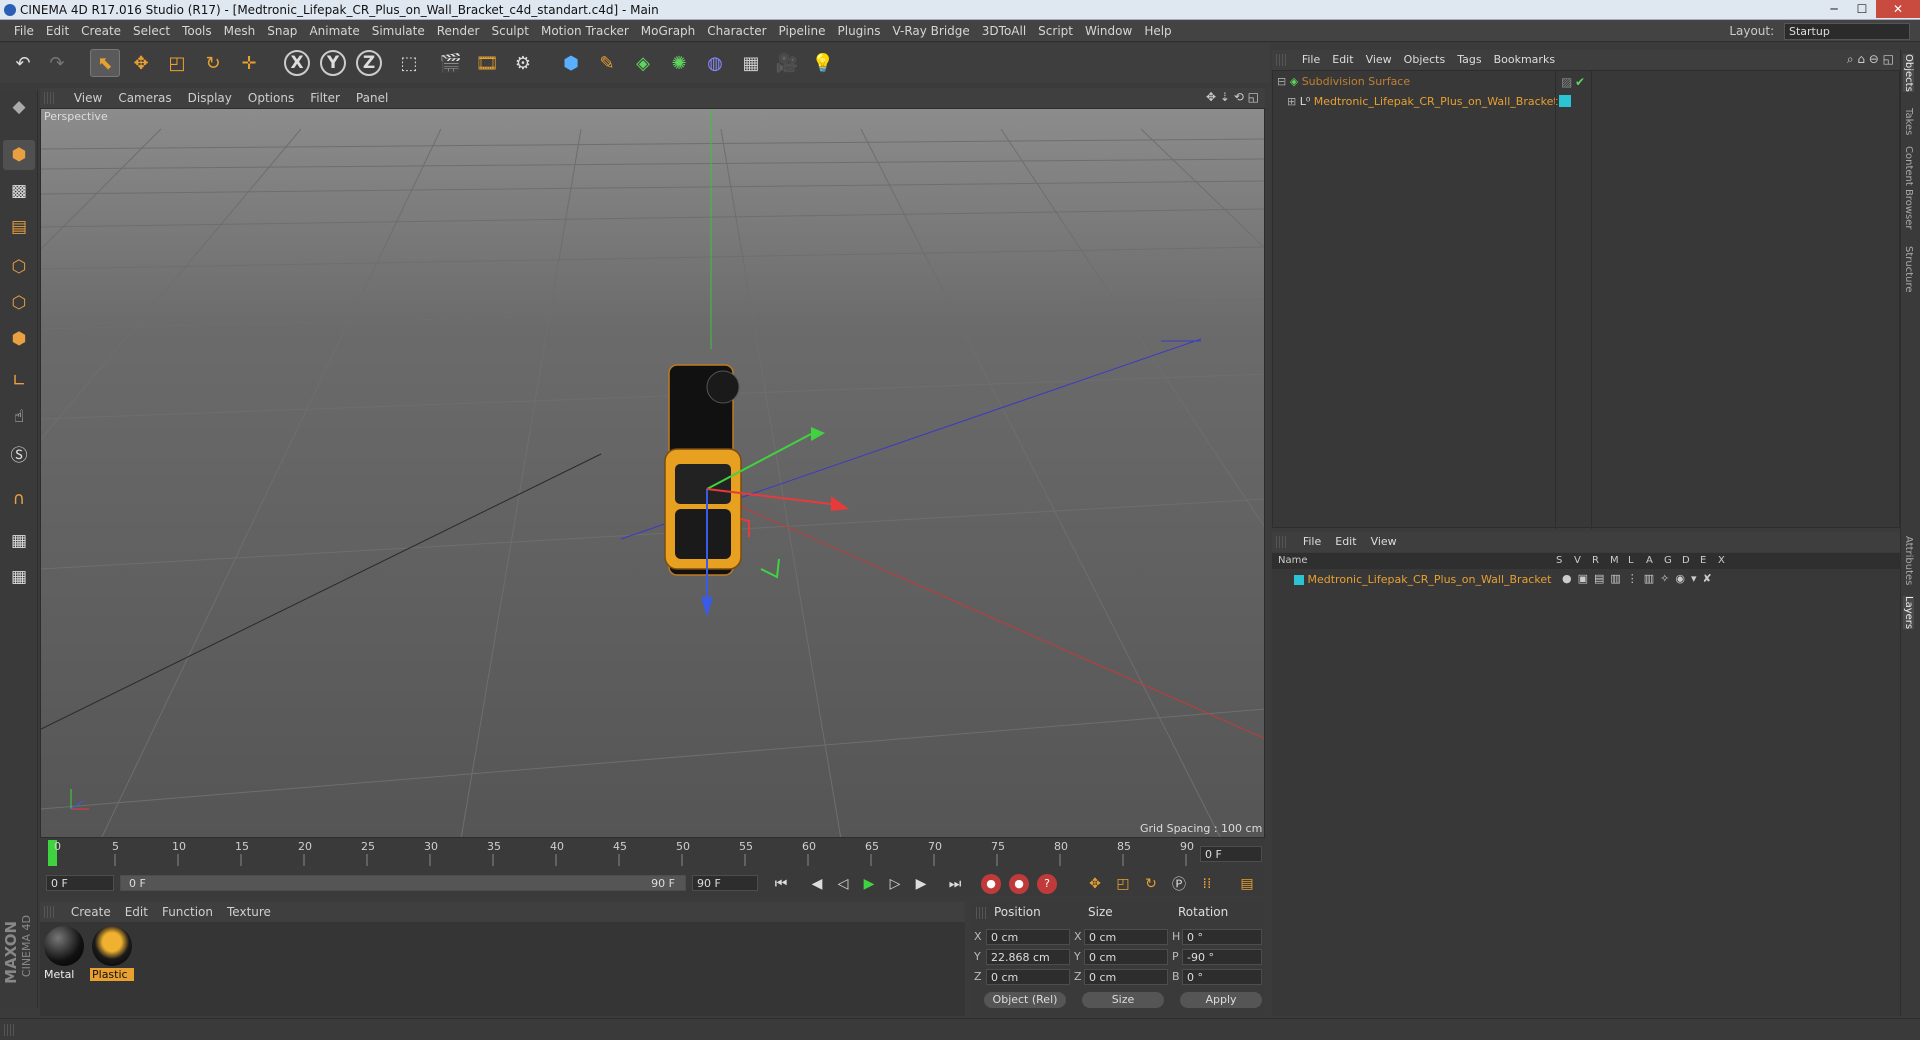 This screenshot has height=1040, width=1920. I want to click on light-icon: 💡, so click(823, 63).